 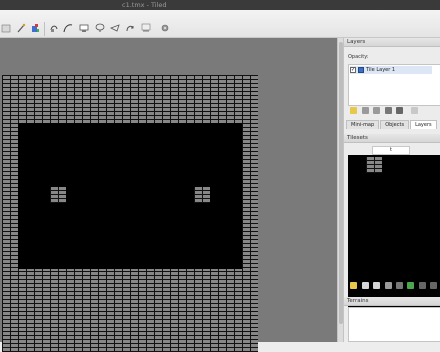 I want to click on export-tileset-icon, so click(x=376, y=285).